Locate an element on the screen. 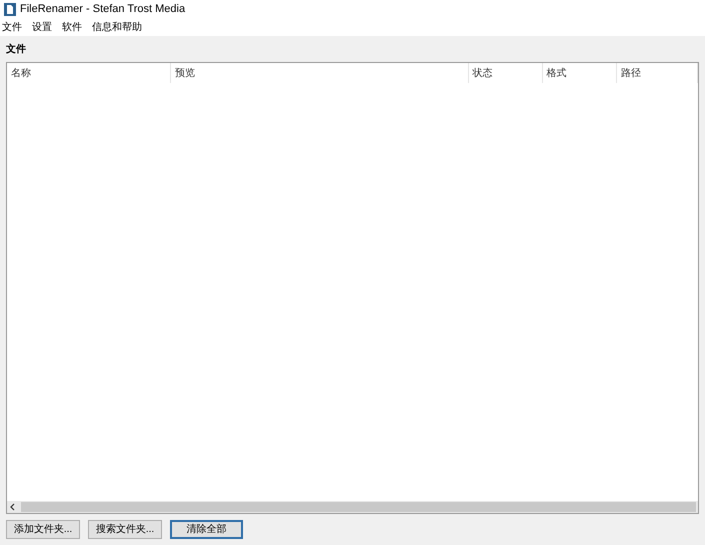 Image resolution: width=705 pixels, height=545 pixels. menu-item: 信息和帮助 is located at coordinates (117, 27).